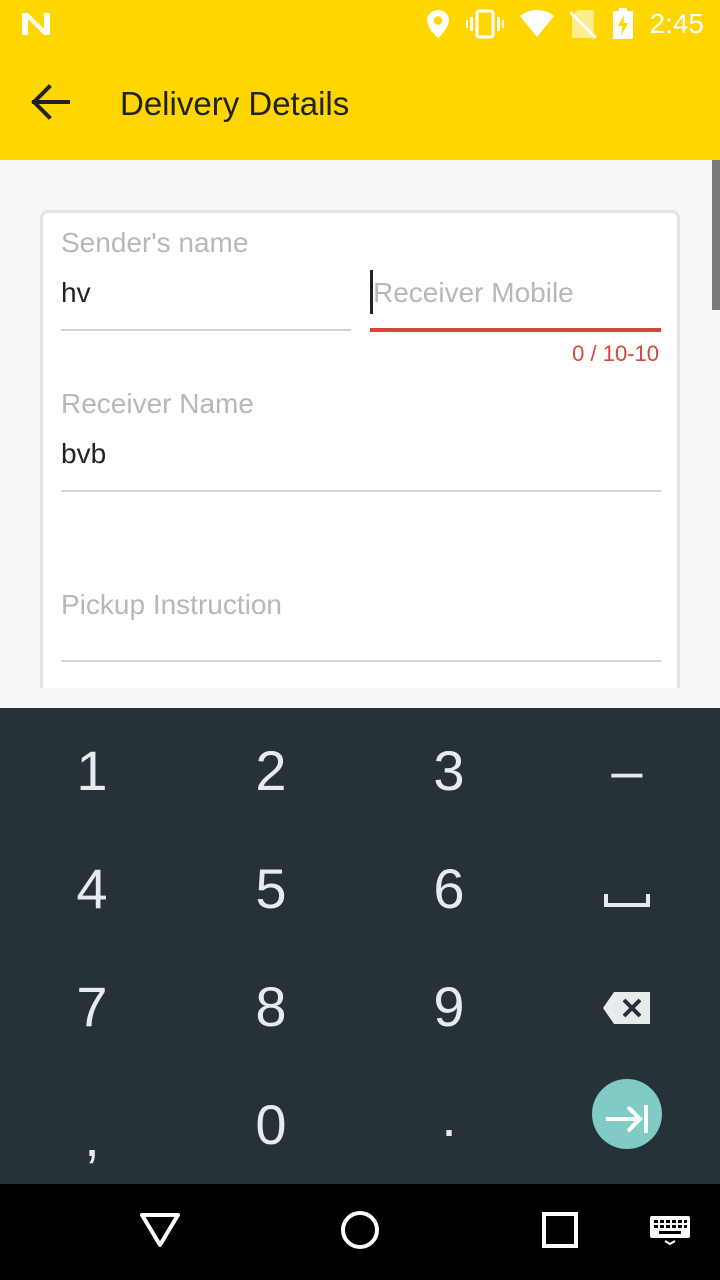 The width and height of the screenshot is (720, 1280). I want to click on nav-keyboard-switch-button, so click(670, 1232).